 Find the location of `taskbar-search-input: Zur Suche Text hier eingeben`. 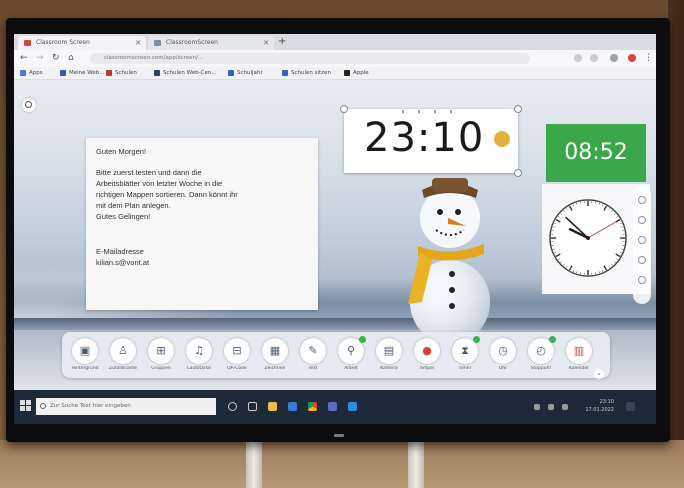

taskbar-search-input: Zur Suche Text hier eingeben is located at coordinates (126, 406).